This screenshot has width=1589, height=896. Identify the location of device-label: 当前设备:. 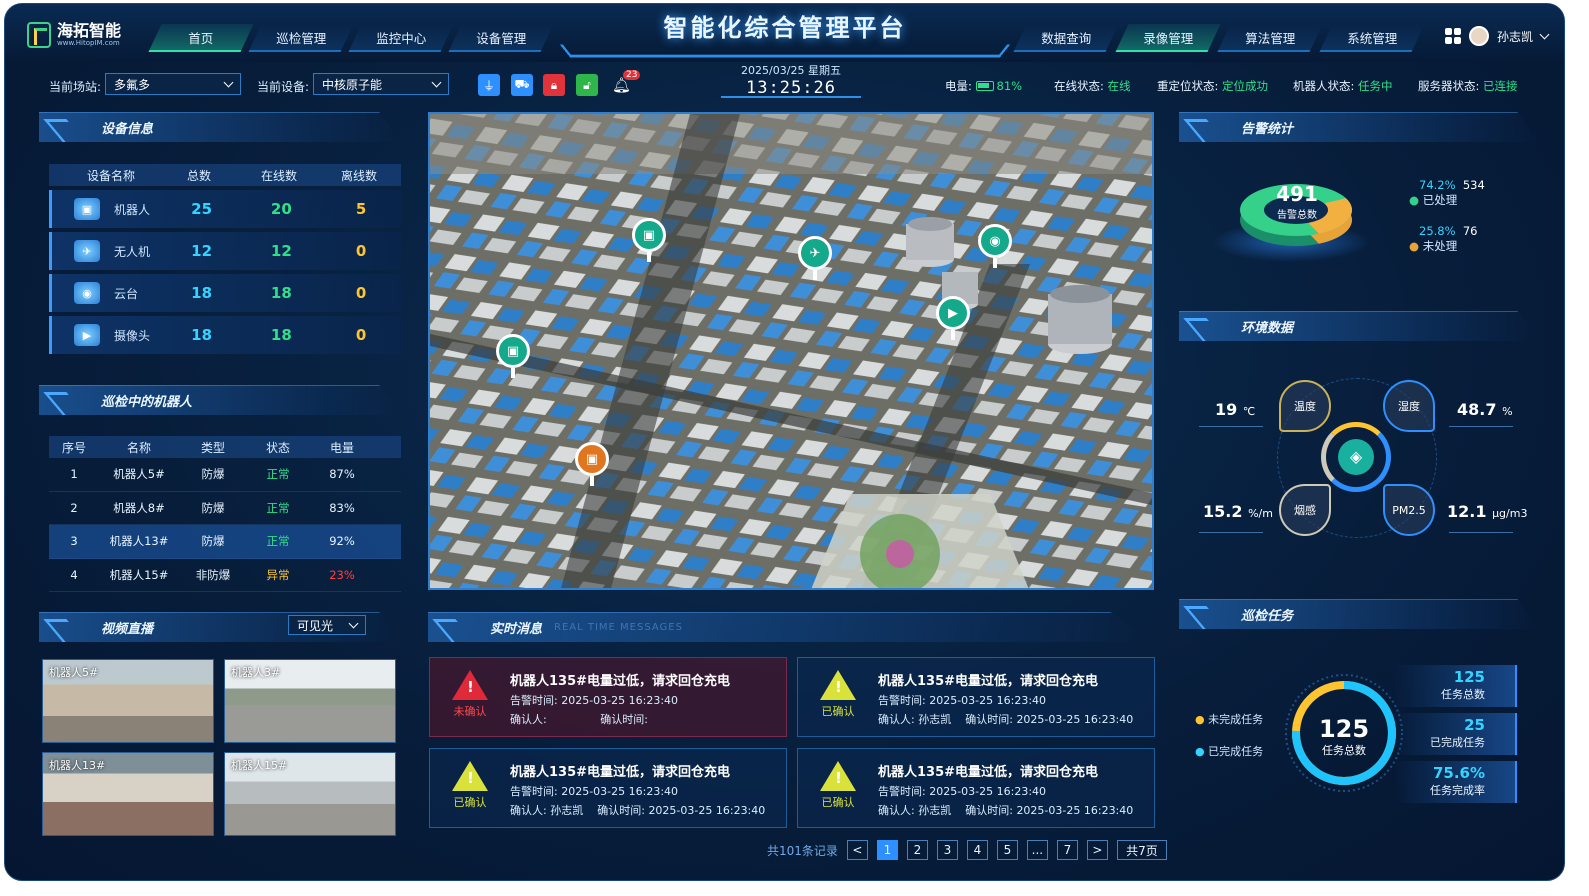
(283, 87).